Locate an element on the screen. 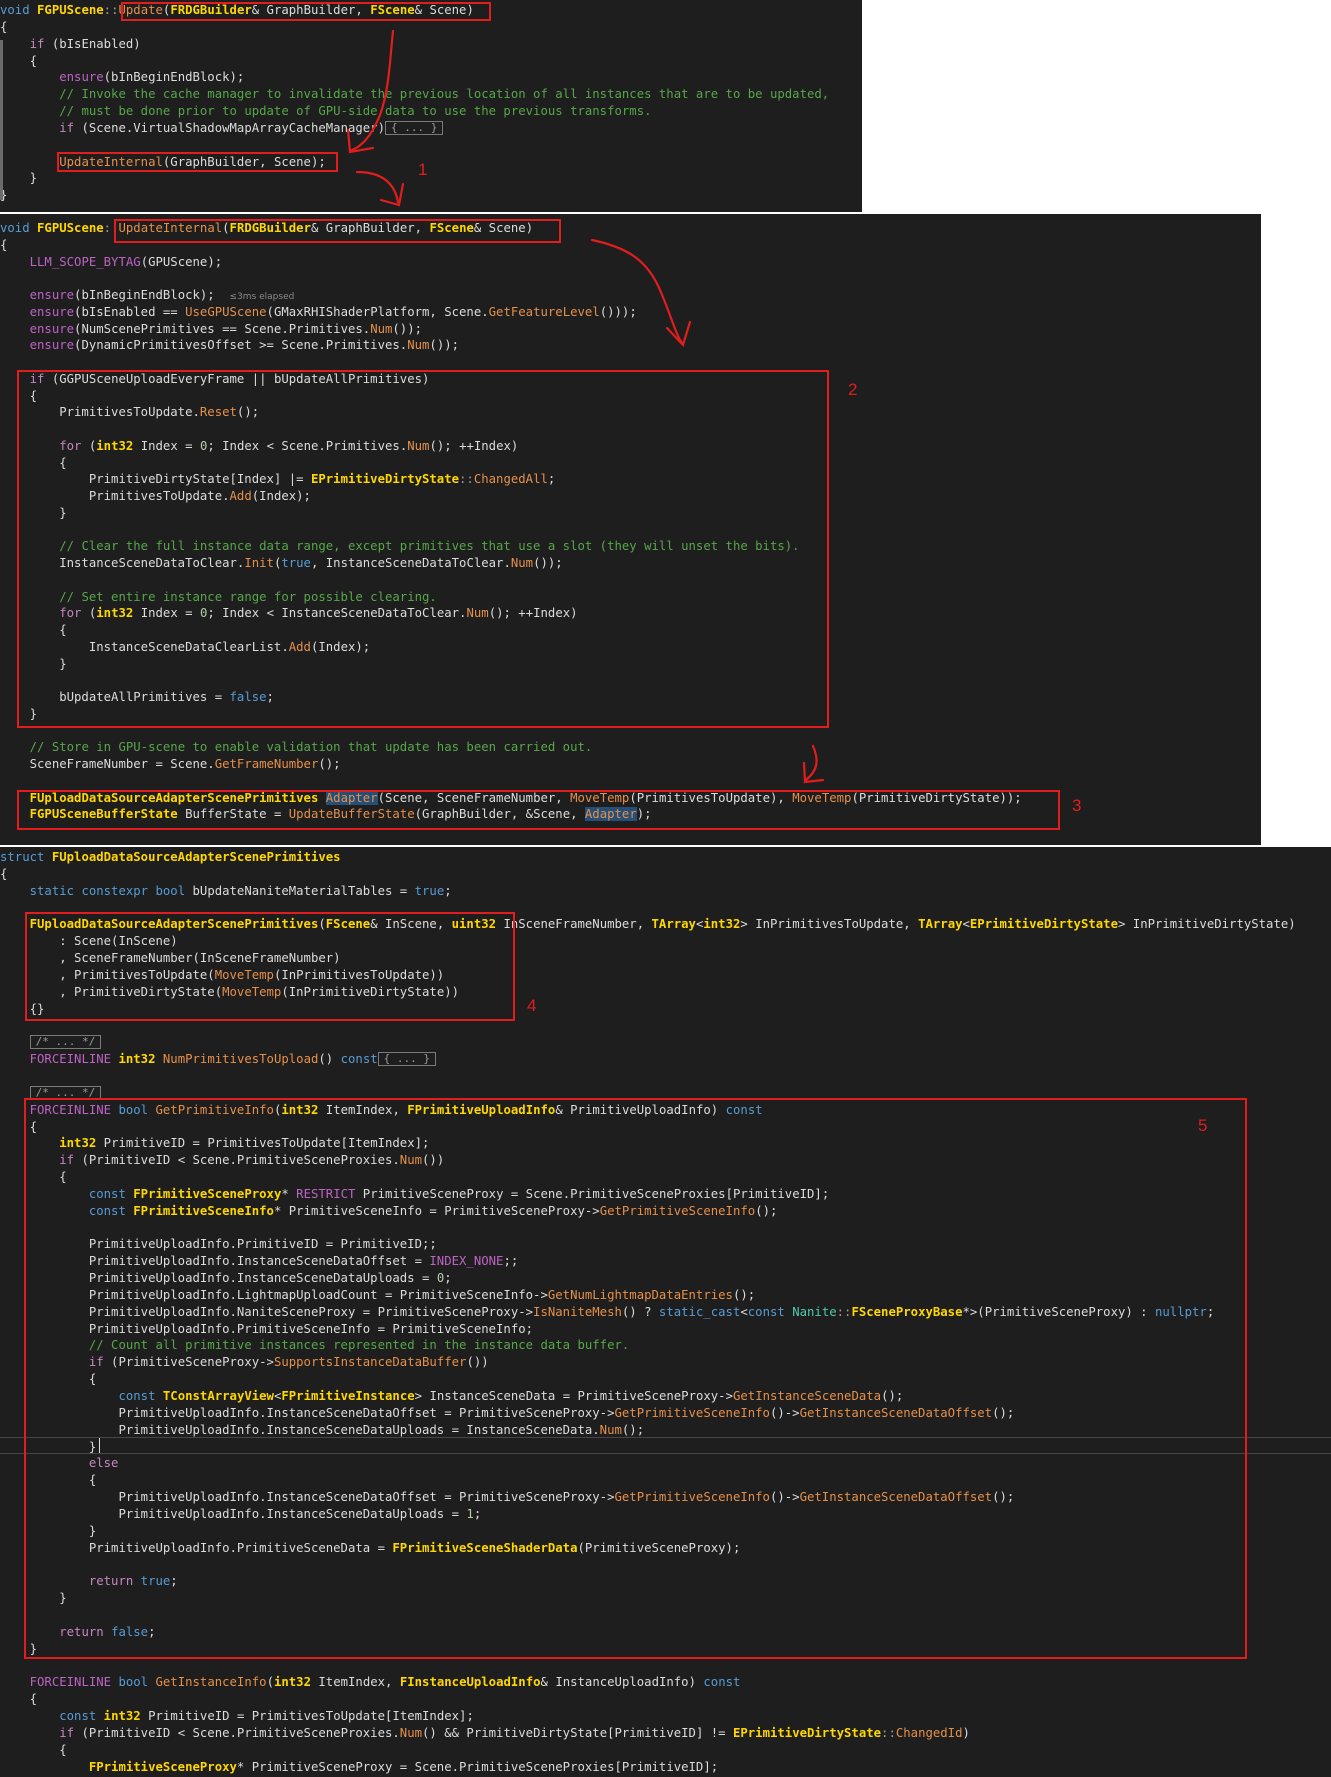 The image size is (1331, 1777). highlight-box-adapter-constructor is located at coordinates (270, 966).